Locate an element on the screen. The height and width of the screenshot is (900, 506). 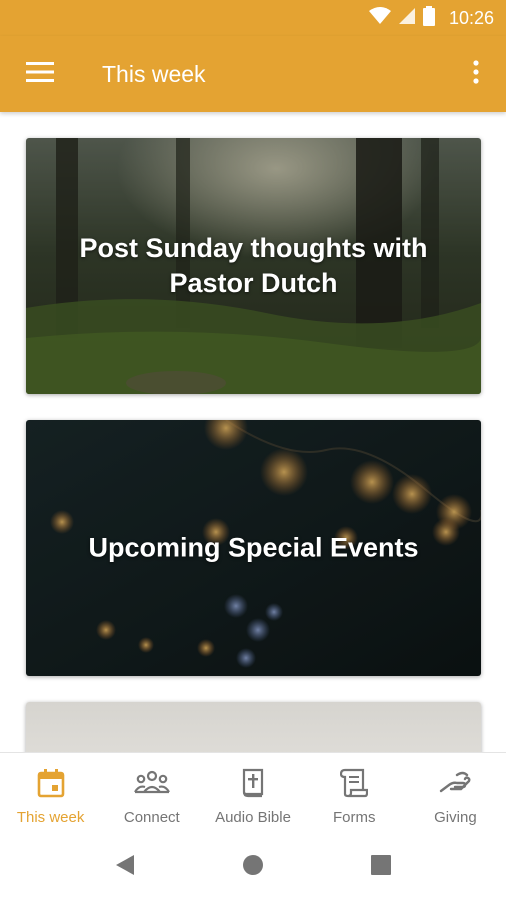
nav-label: Connect is located at coordinates (151, 817).